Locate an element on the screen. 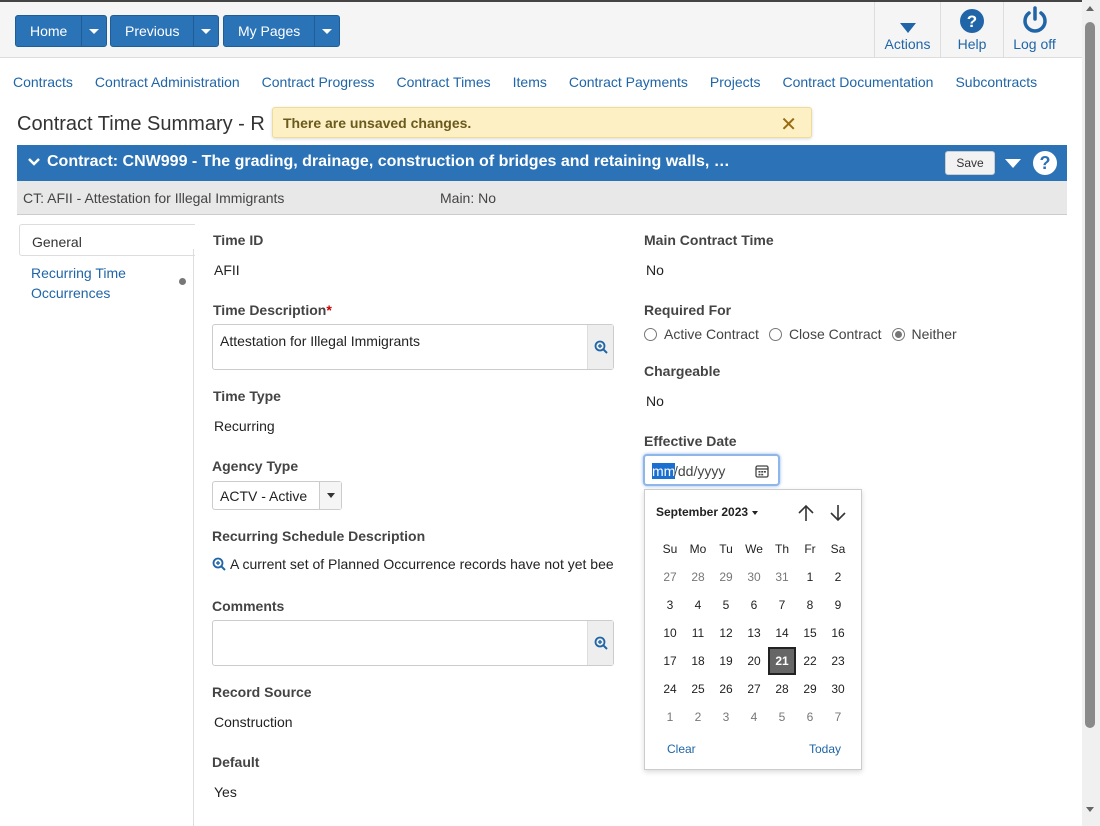 This screenshot has width=1100, height=826. home-button: Home is located at coordinates (49, 31).